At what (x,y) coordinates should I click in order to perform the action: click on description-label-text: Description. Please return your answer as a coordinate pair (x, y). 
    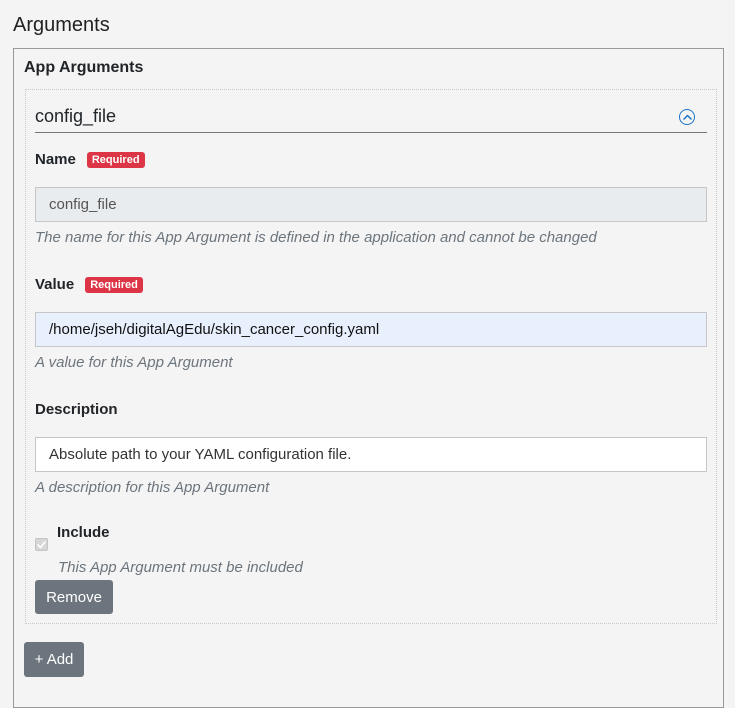
    Looking at the image, I should click on (76, 409).